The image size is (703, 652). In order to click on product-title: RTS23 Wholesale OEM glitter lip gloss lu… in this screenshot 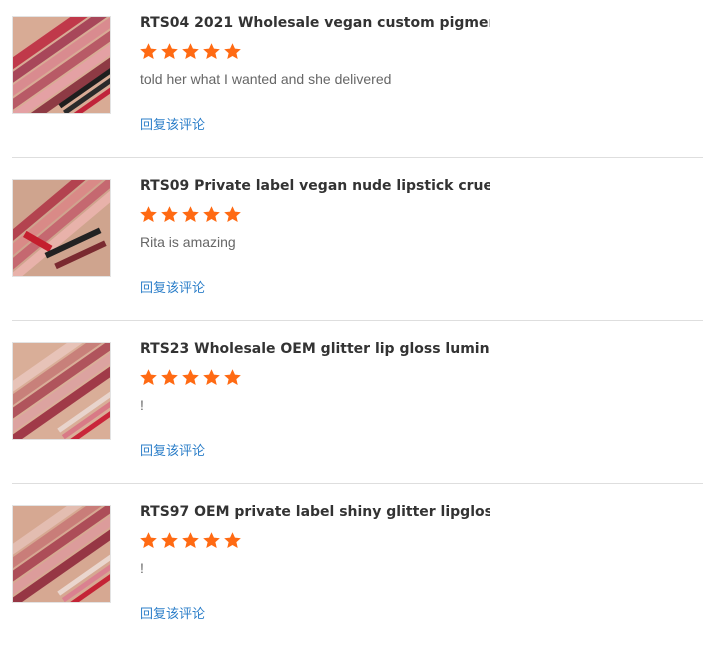, I will do `click(315, 349)`.